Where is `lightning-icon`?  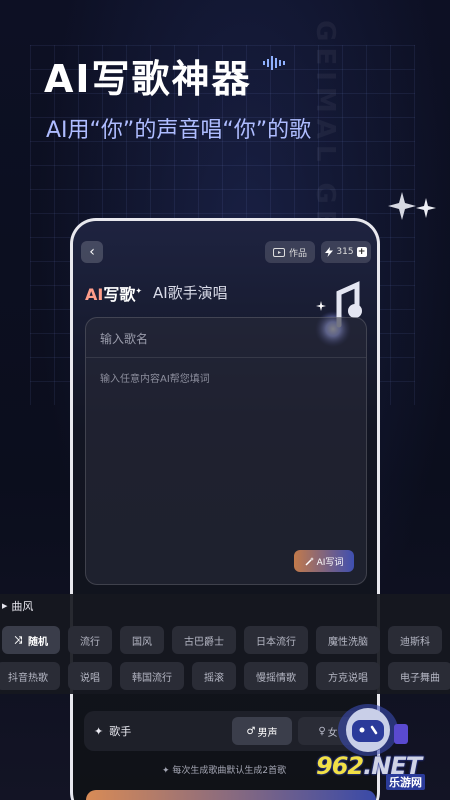
lightning-icon is located at coordinates (329, 252).